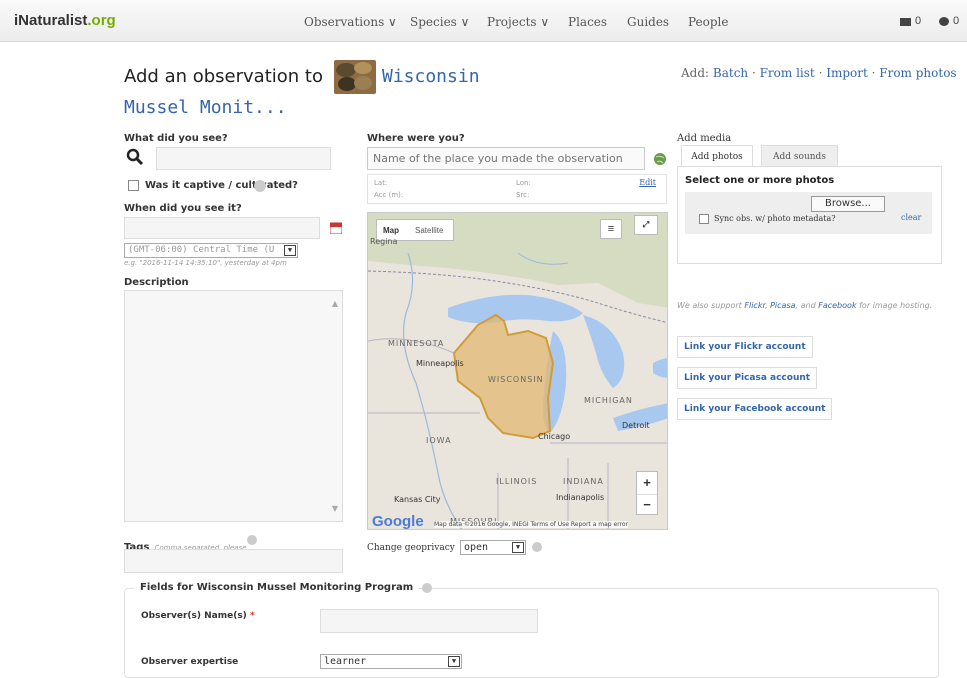  I want to click on map-label-illinois: ILLINOIS, so click(517, 481).